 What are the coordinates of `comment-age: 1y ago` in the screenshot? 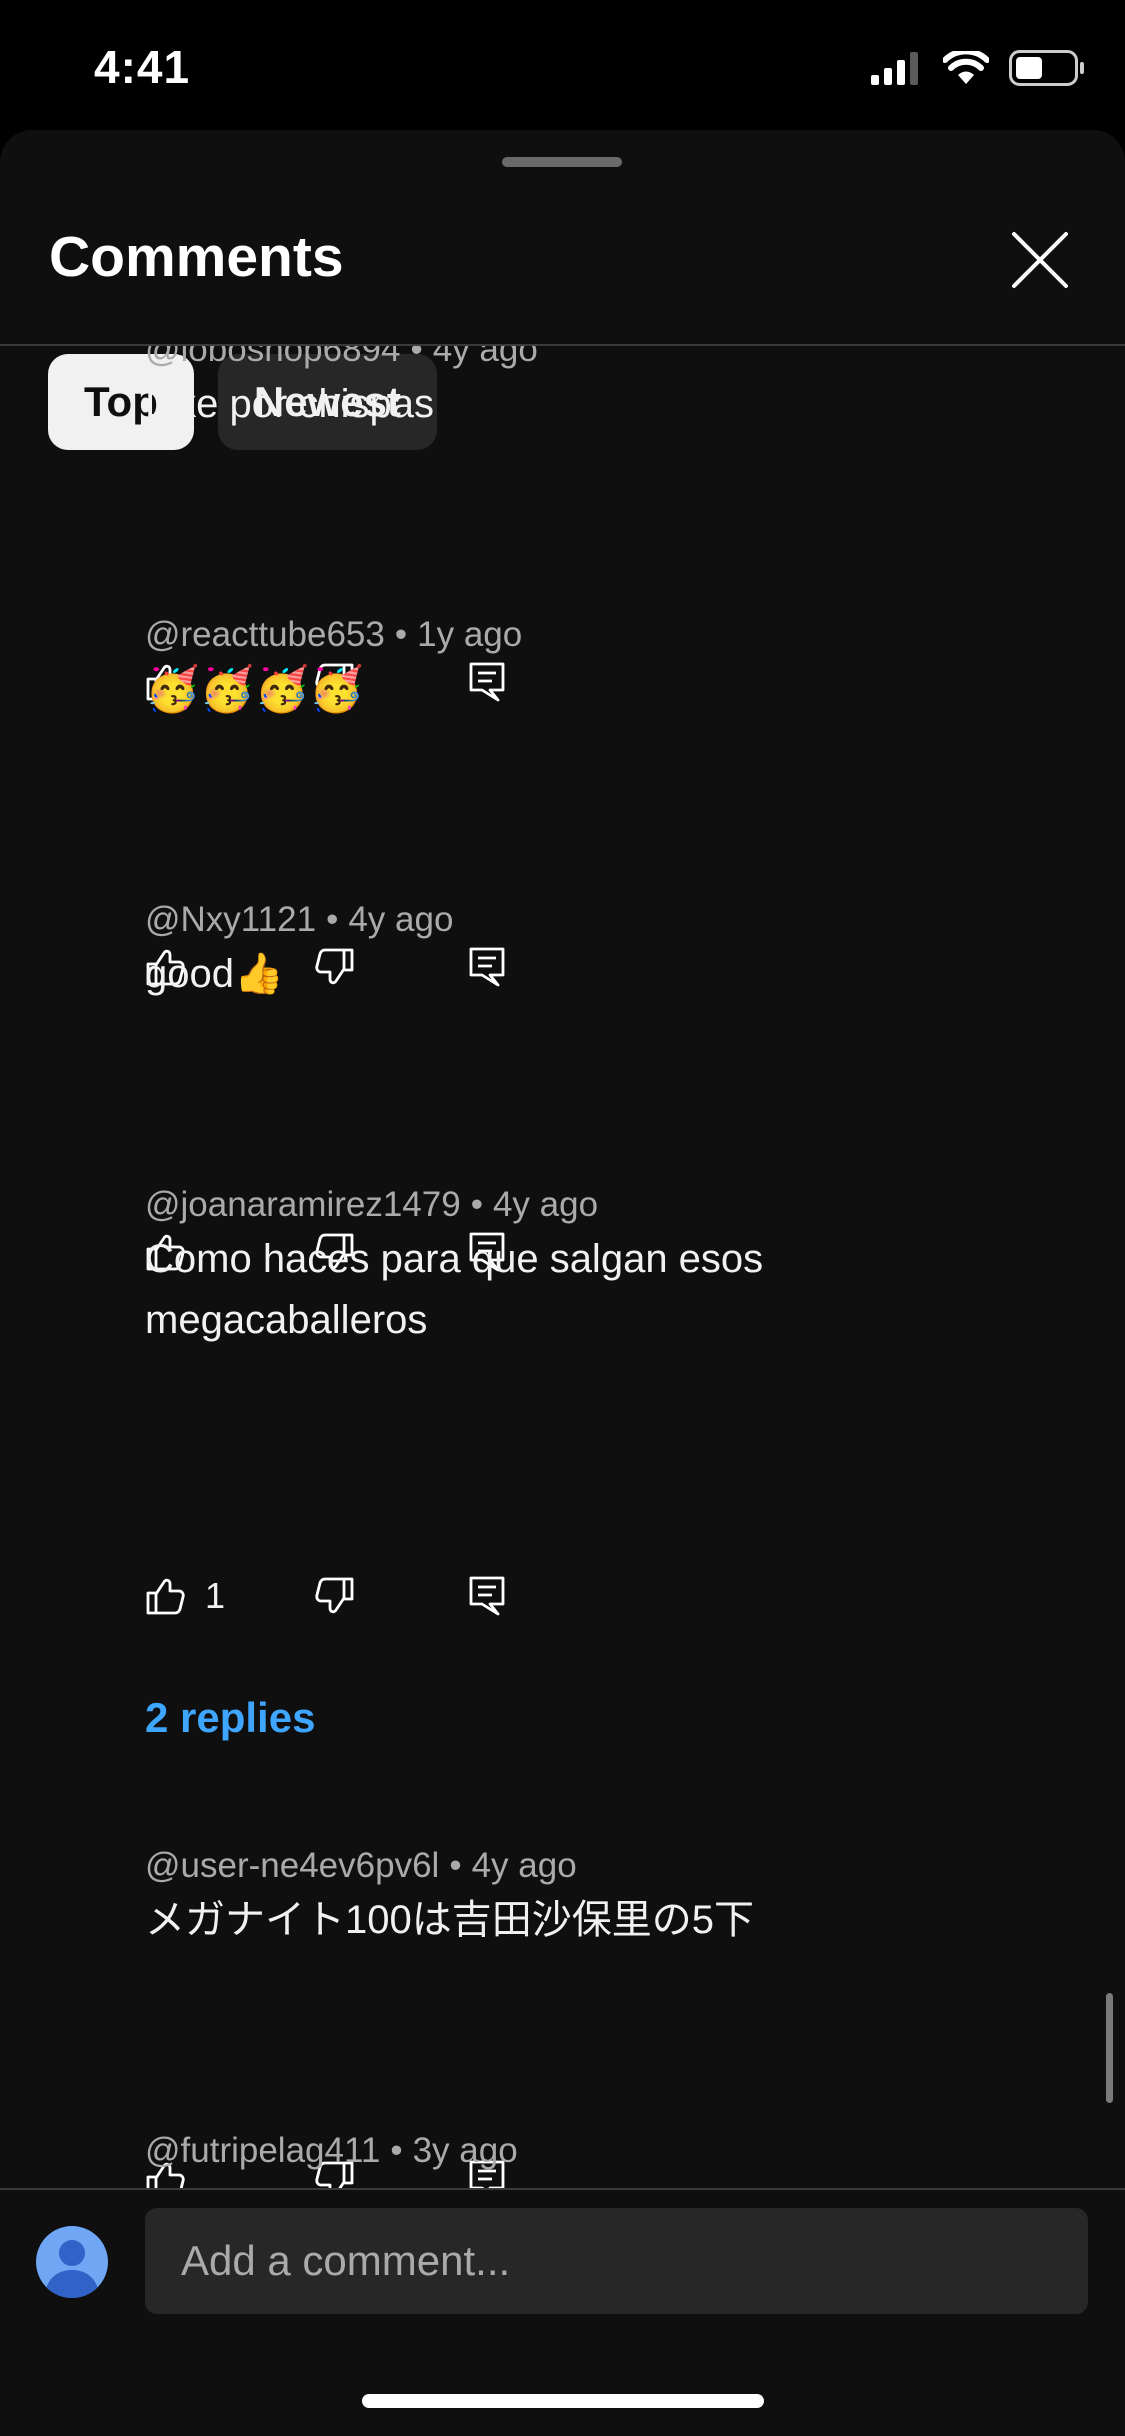 It's located at (470, 634).